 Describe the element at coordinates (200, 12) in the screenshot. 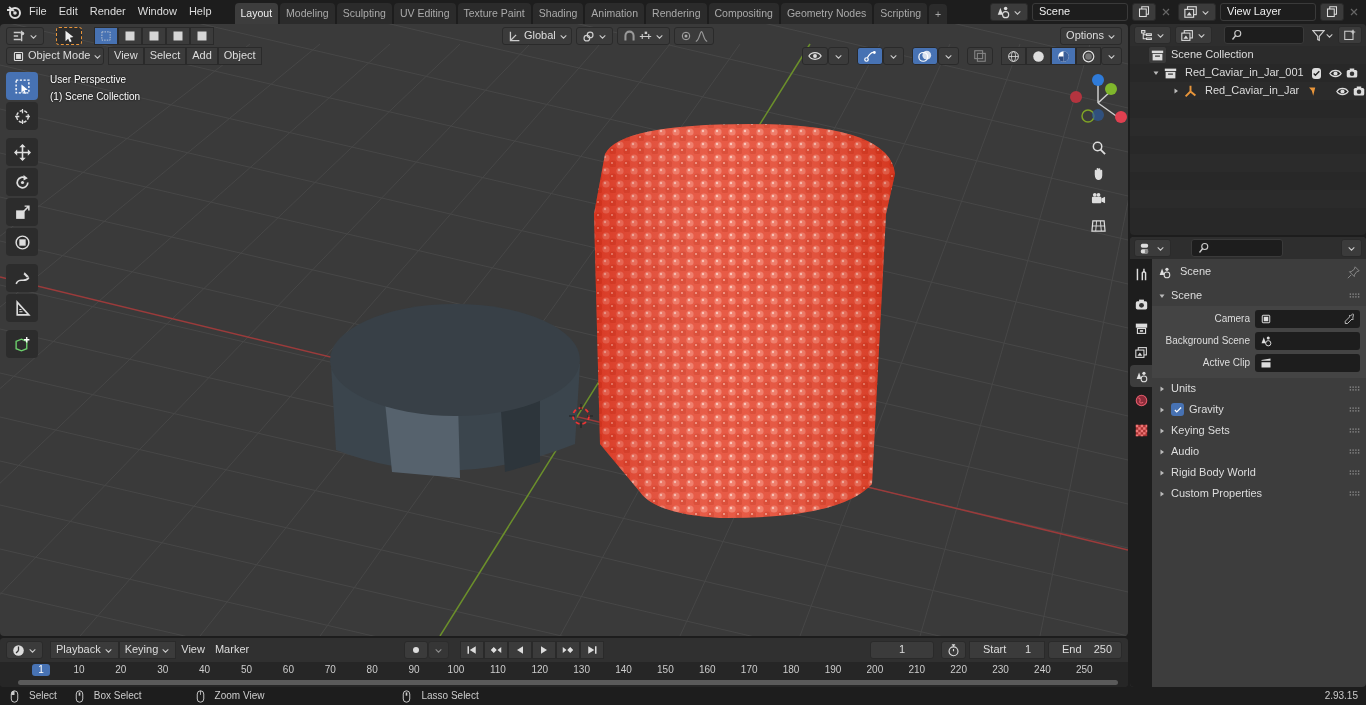

I see `menu-item: Help` at that location.